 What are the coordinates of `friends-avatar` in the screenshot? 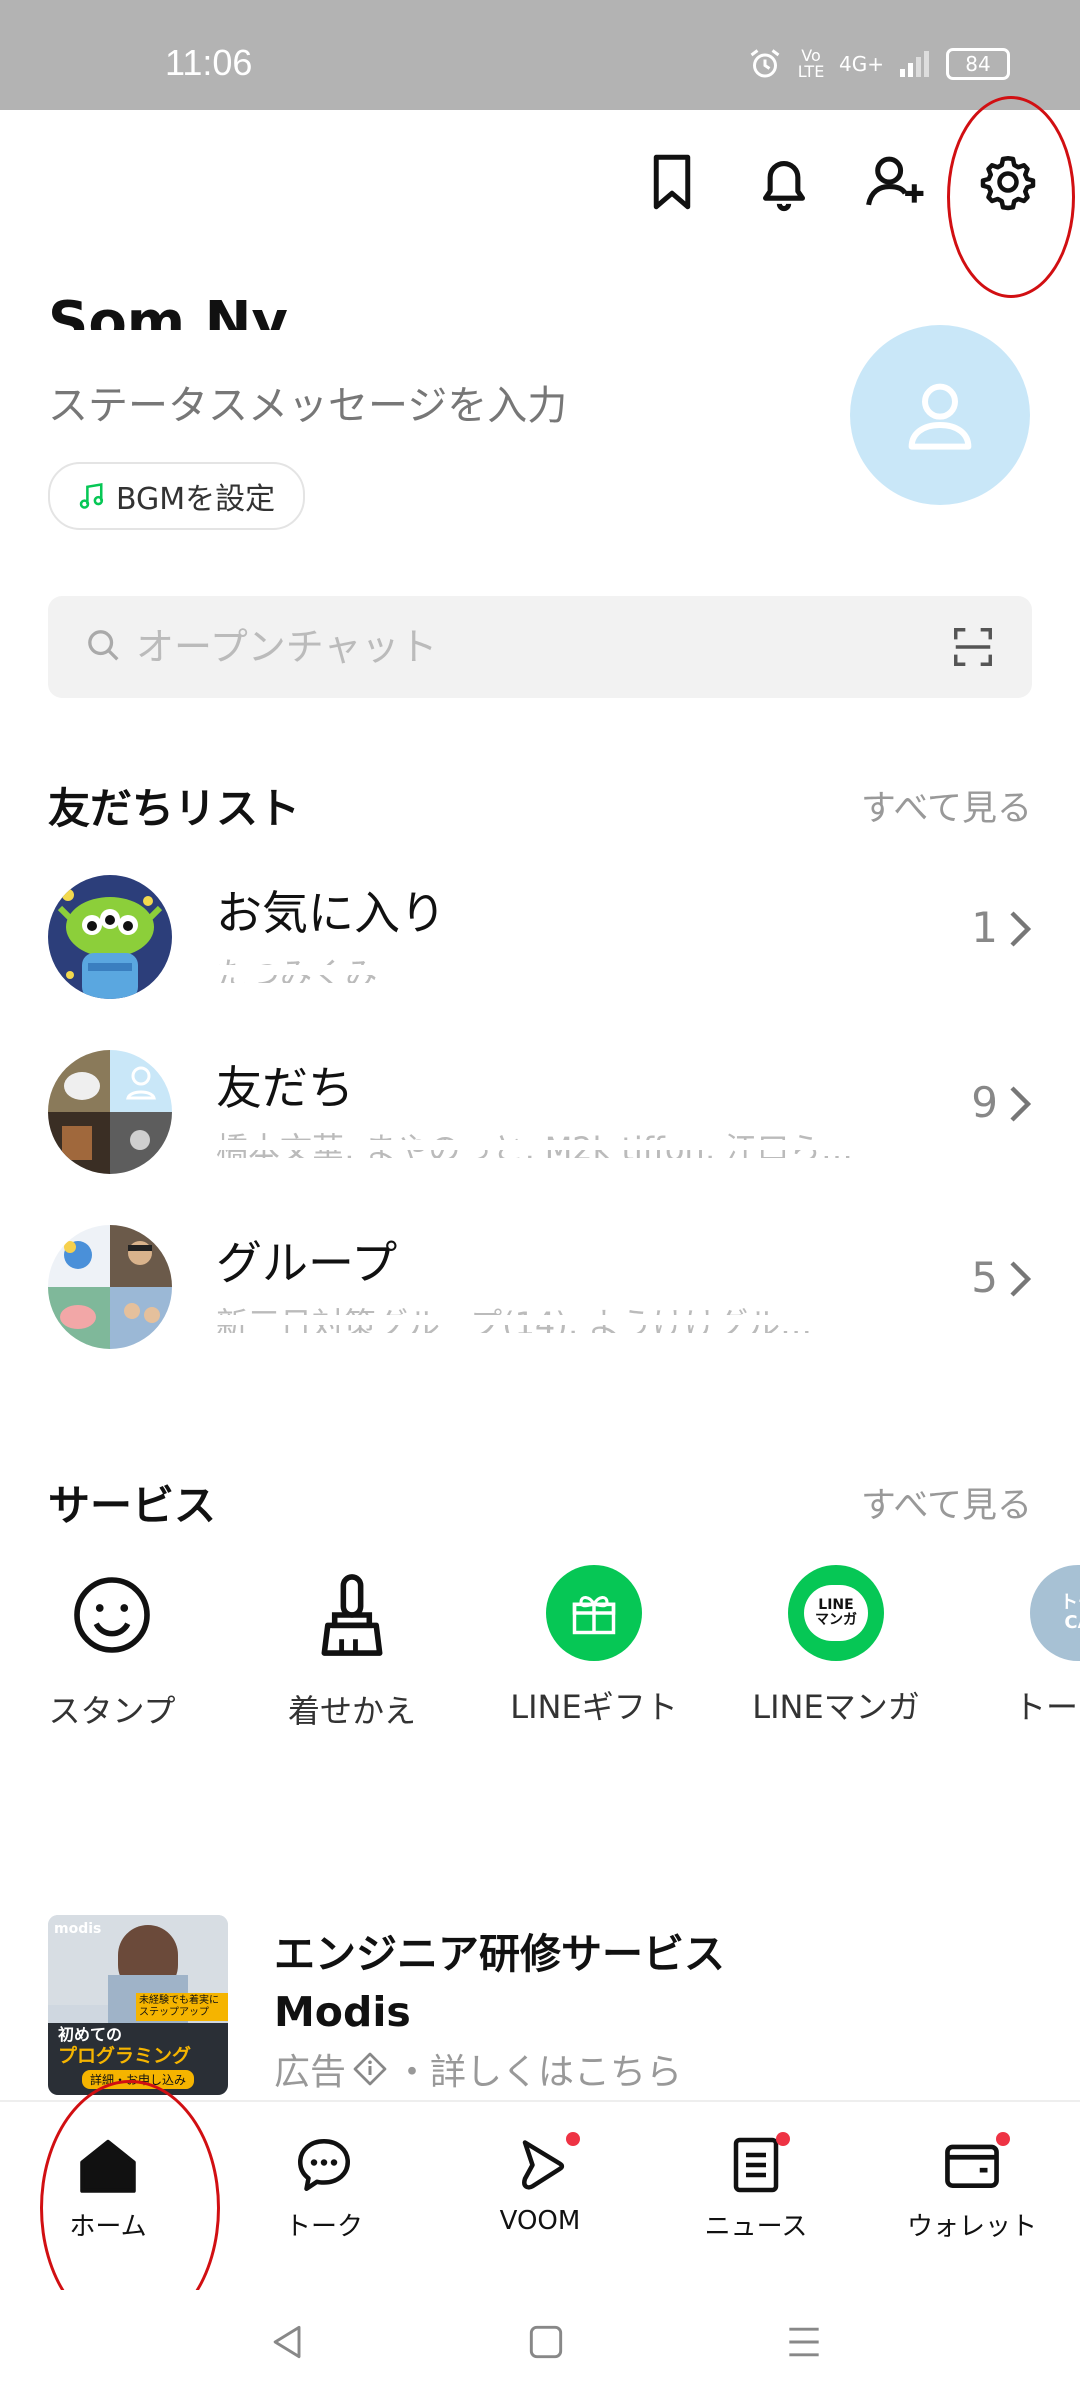 It's located at (110, 1112).